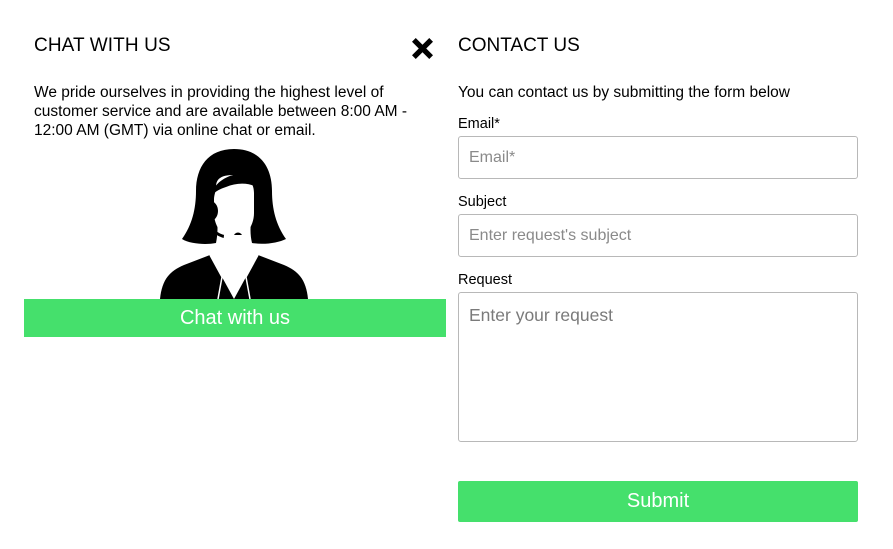 The width and height of the screenshot is (893, 549). Describe the element at coordinates (519, 45) in the screenshot. I see `contact-title: CONTACT US` at that location.